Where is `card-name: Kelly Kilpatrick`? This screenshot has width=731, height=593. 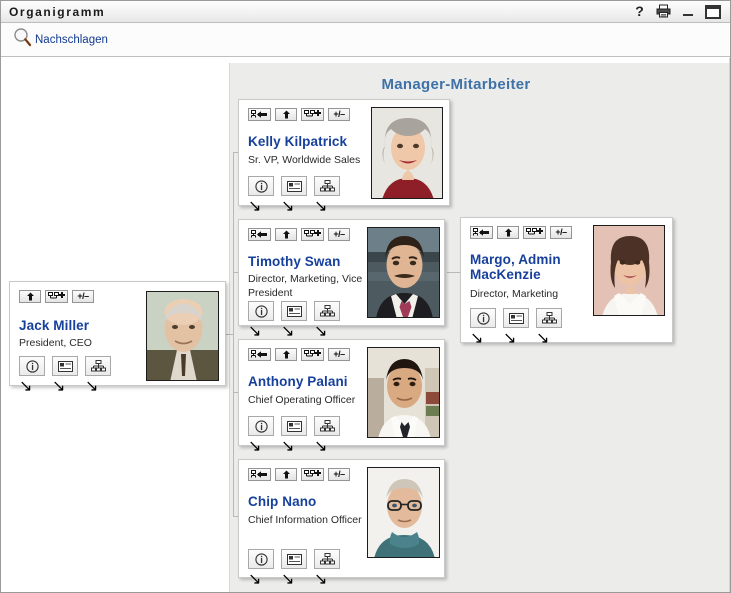 card-name: Kelly Kilpatrick is located at coordinates (298, 141).